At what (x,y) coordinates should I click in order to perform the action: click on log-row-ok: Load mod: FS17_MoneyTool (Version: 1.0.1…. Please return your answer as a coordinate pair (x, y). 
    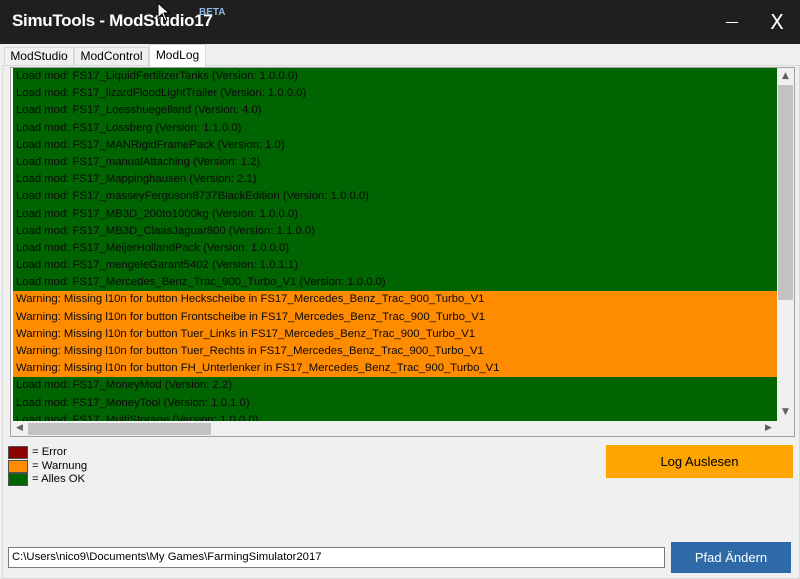
    Looking at the image, I should click on (395, 403).